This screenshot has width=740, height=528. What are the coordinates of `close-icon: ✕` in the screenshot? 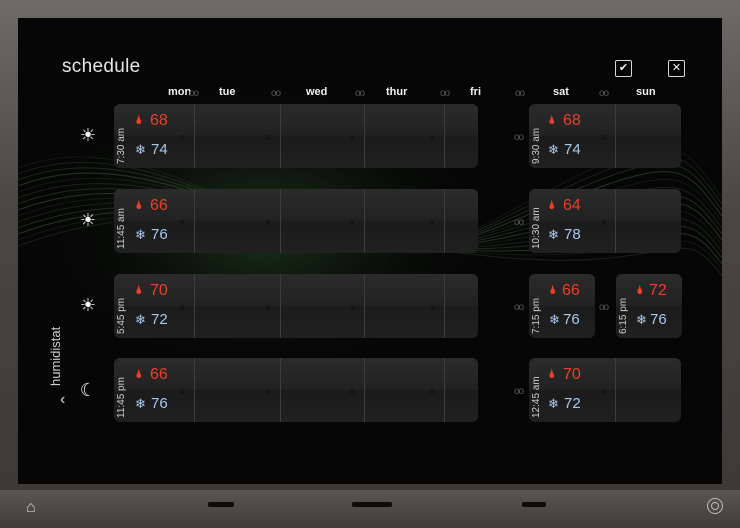 It's located at (676, 68).